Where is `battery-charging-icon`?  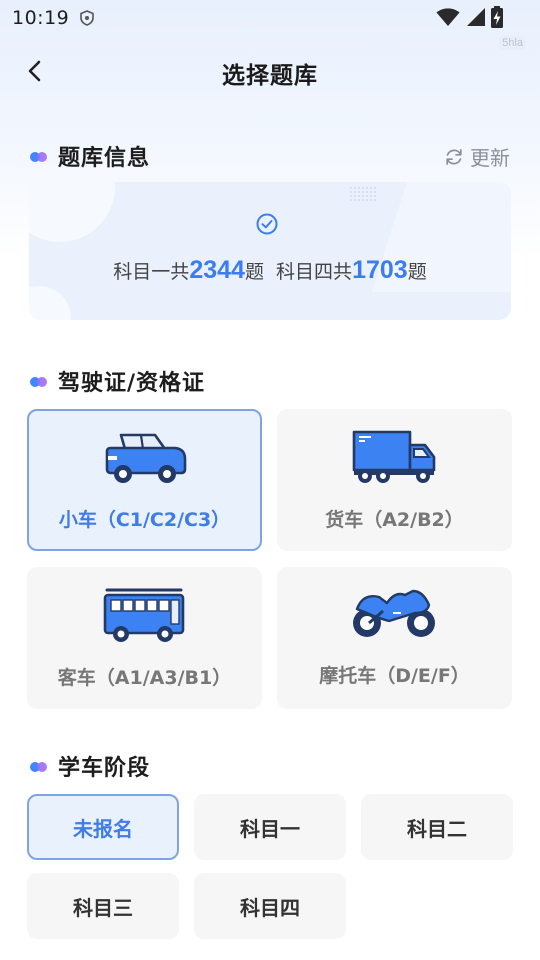
battery-charging-icon is located at coordinates (497, 17).